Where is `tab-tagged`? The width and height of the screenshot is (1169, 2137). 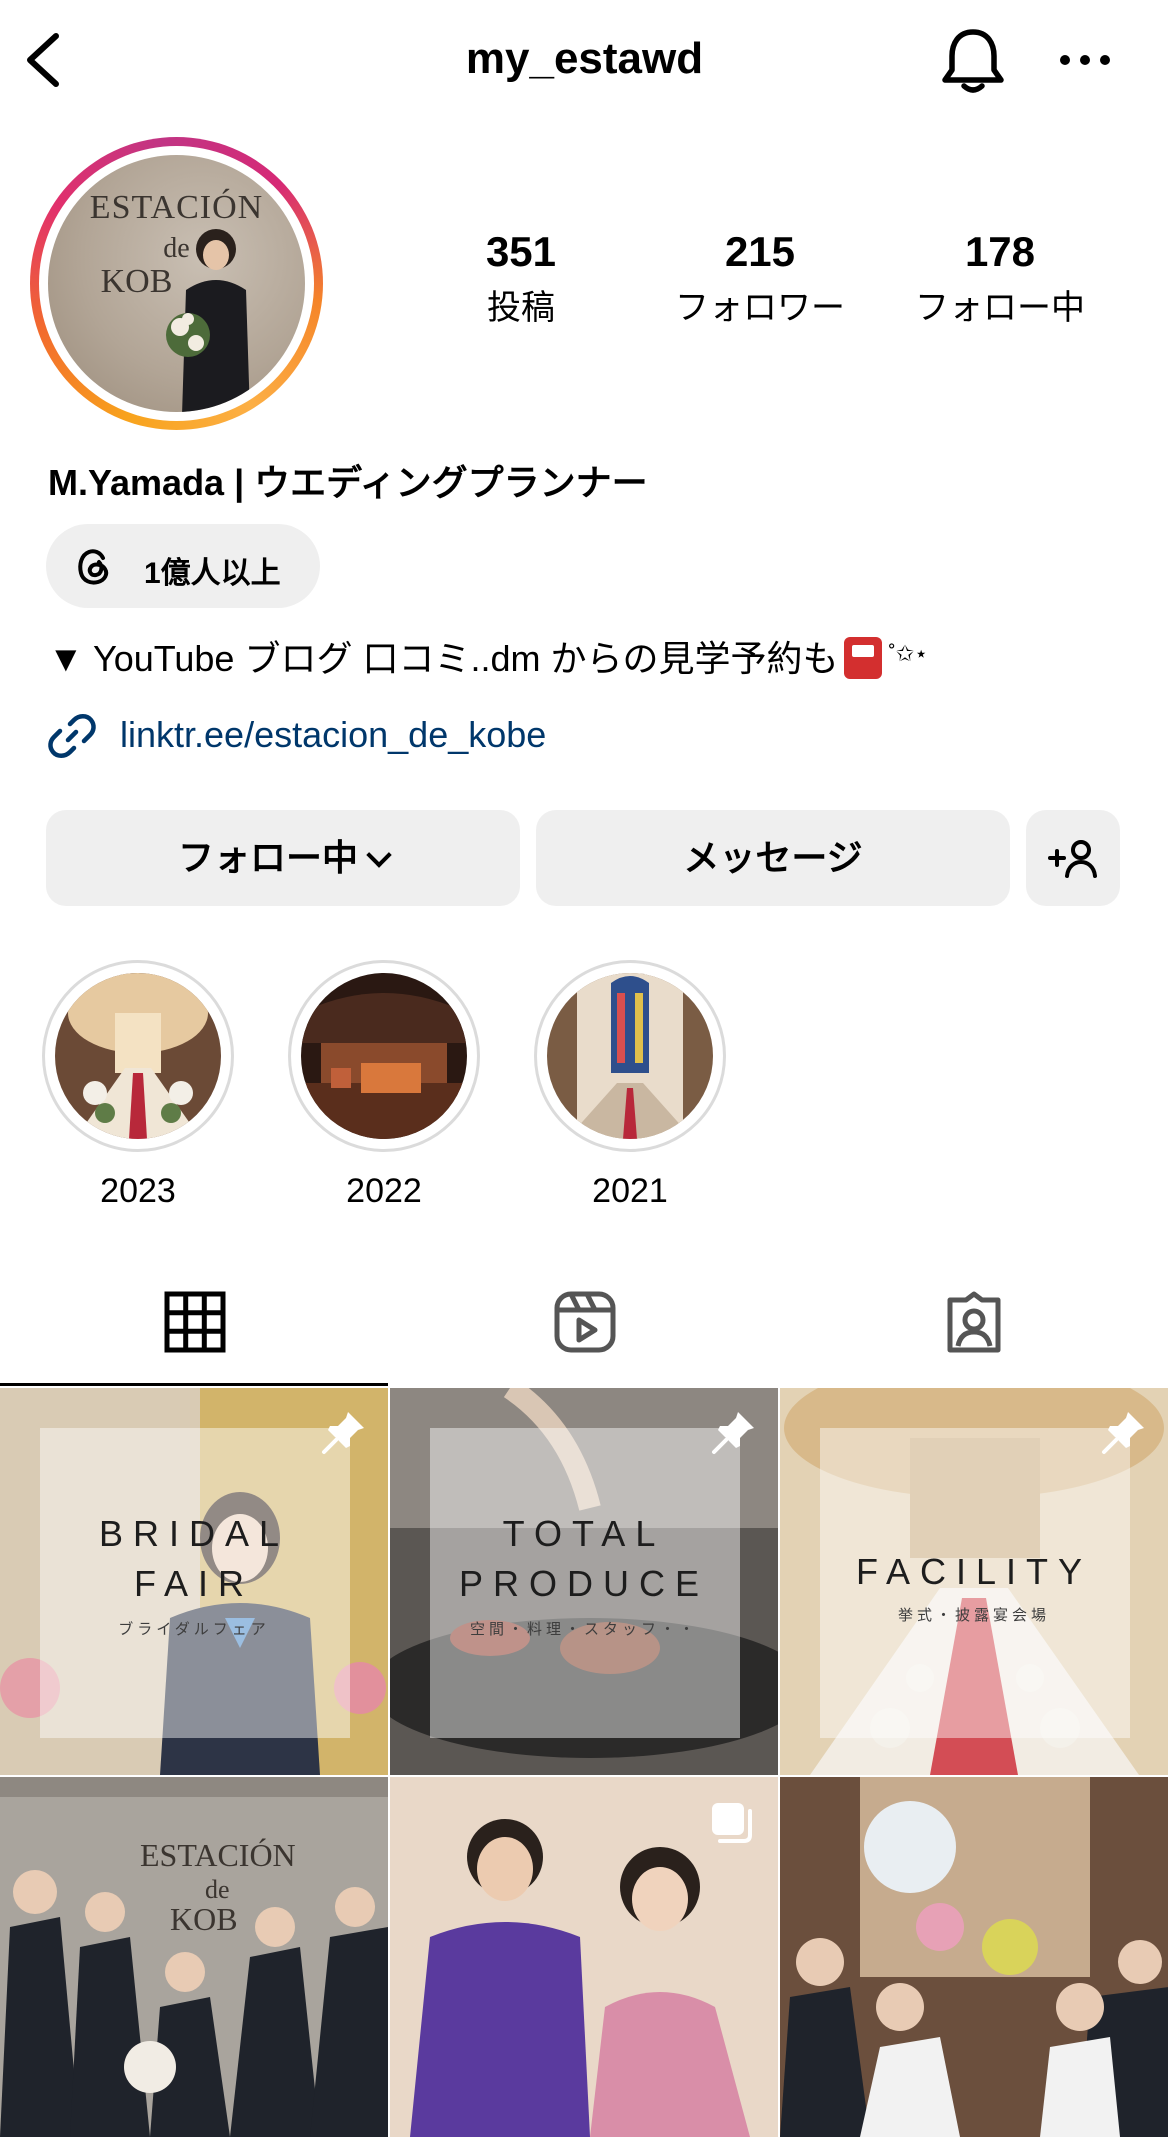
tab-tagged is located at coordinates (974, 1328).